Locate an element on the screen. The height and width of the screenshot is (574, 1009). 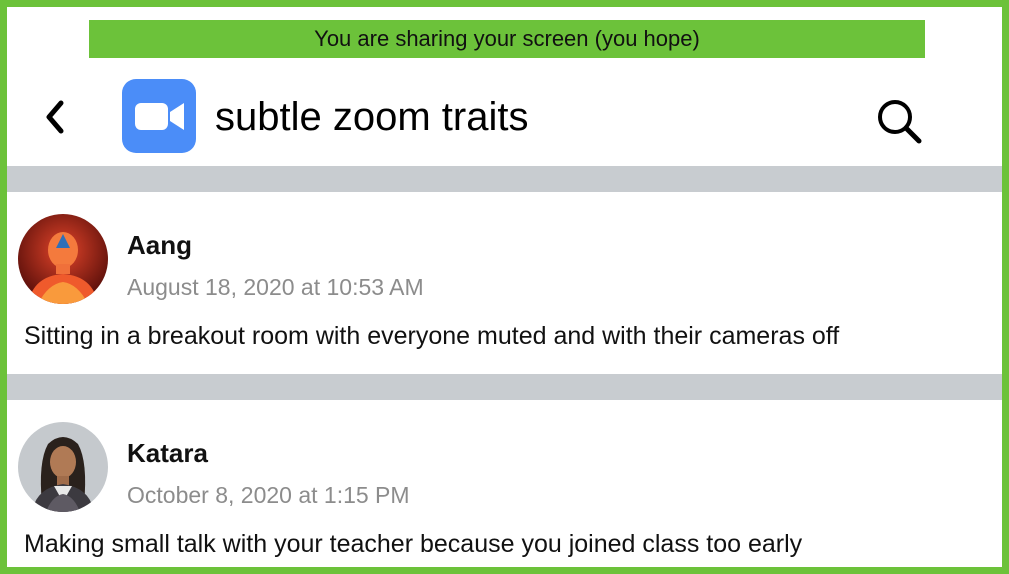
search-icon is located at coordinates (900, 122).